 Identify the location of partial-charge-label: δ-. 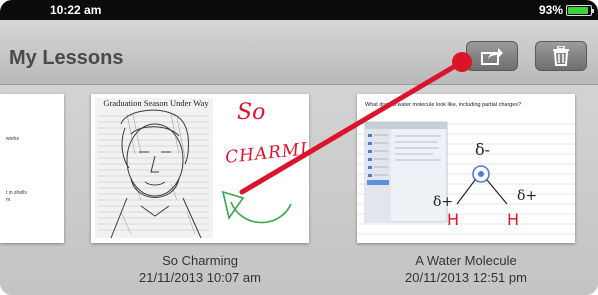
(483, 149).